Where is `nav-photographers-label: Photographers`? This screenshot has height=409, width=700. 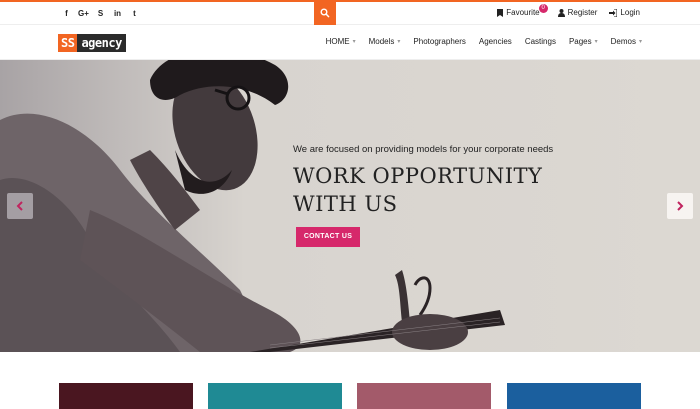
nav-photographers-label: Photographers is located at coordinates (439, 41).